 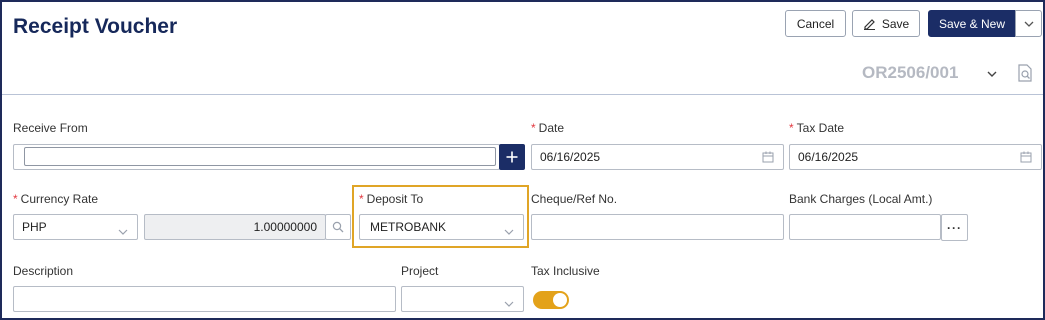 What do you see at coordinates (420, 271) in the screenshot?
I see `project-label: Project` at bounding box center [420, 271].